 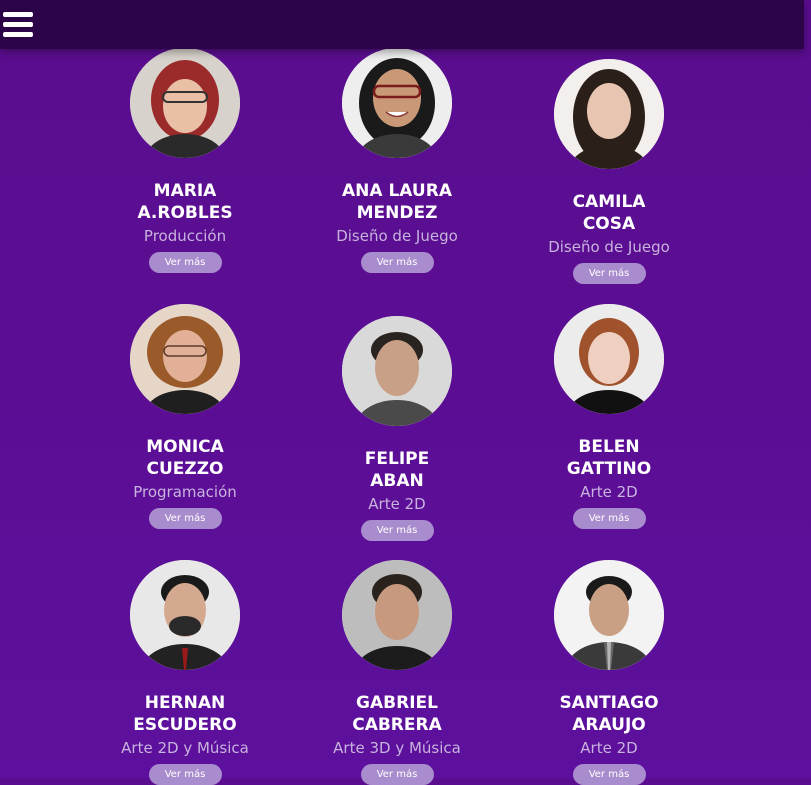 What do you see at coordinates (609, 213) in the screenshot?
I see `team-member-name: CAMILA COSA` at bounding box center [609, 213].